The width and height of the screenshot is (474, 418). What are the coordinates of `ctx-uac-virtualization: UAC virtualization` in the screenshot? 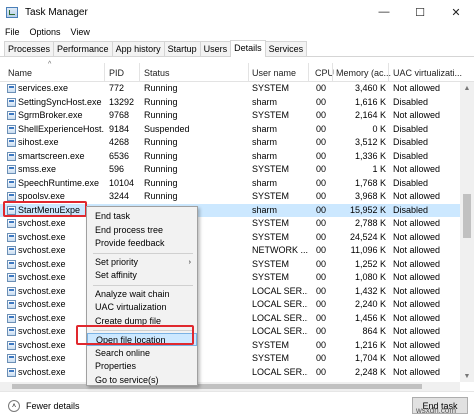 It's located at (142, 307).